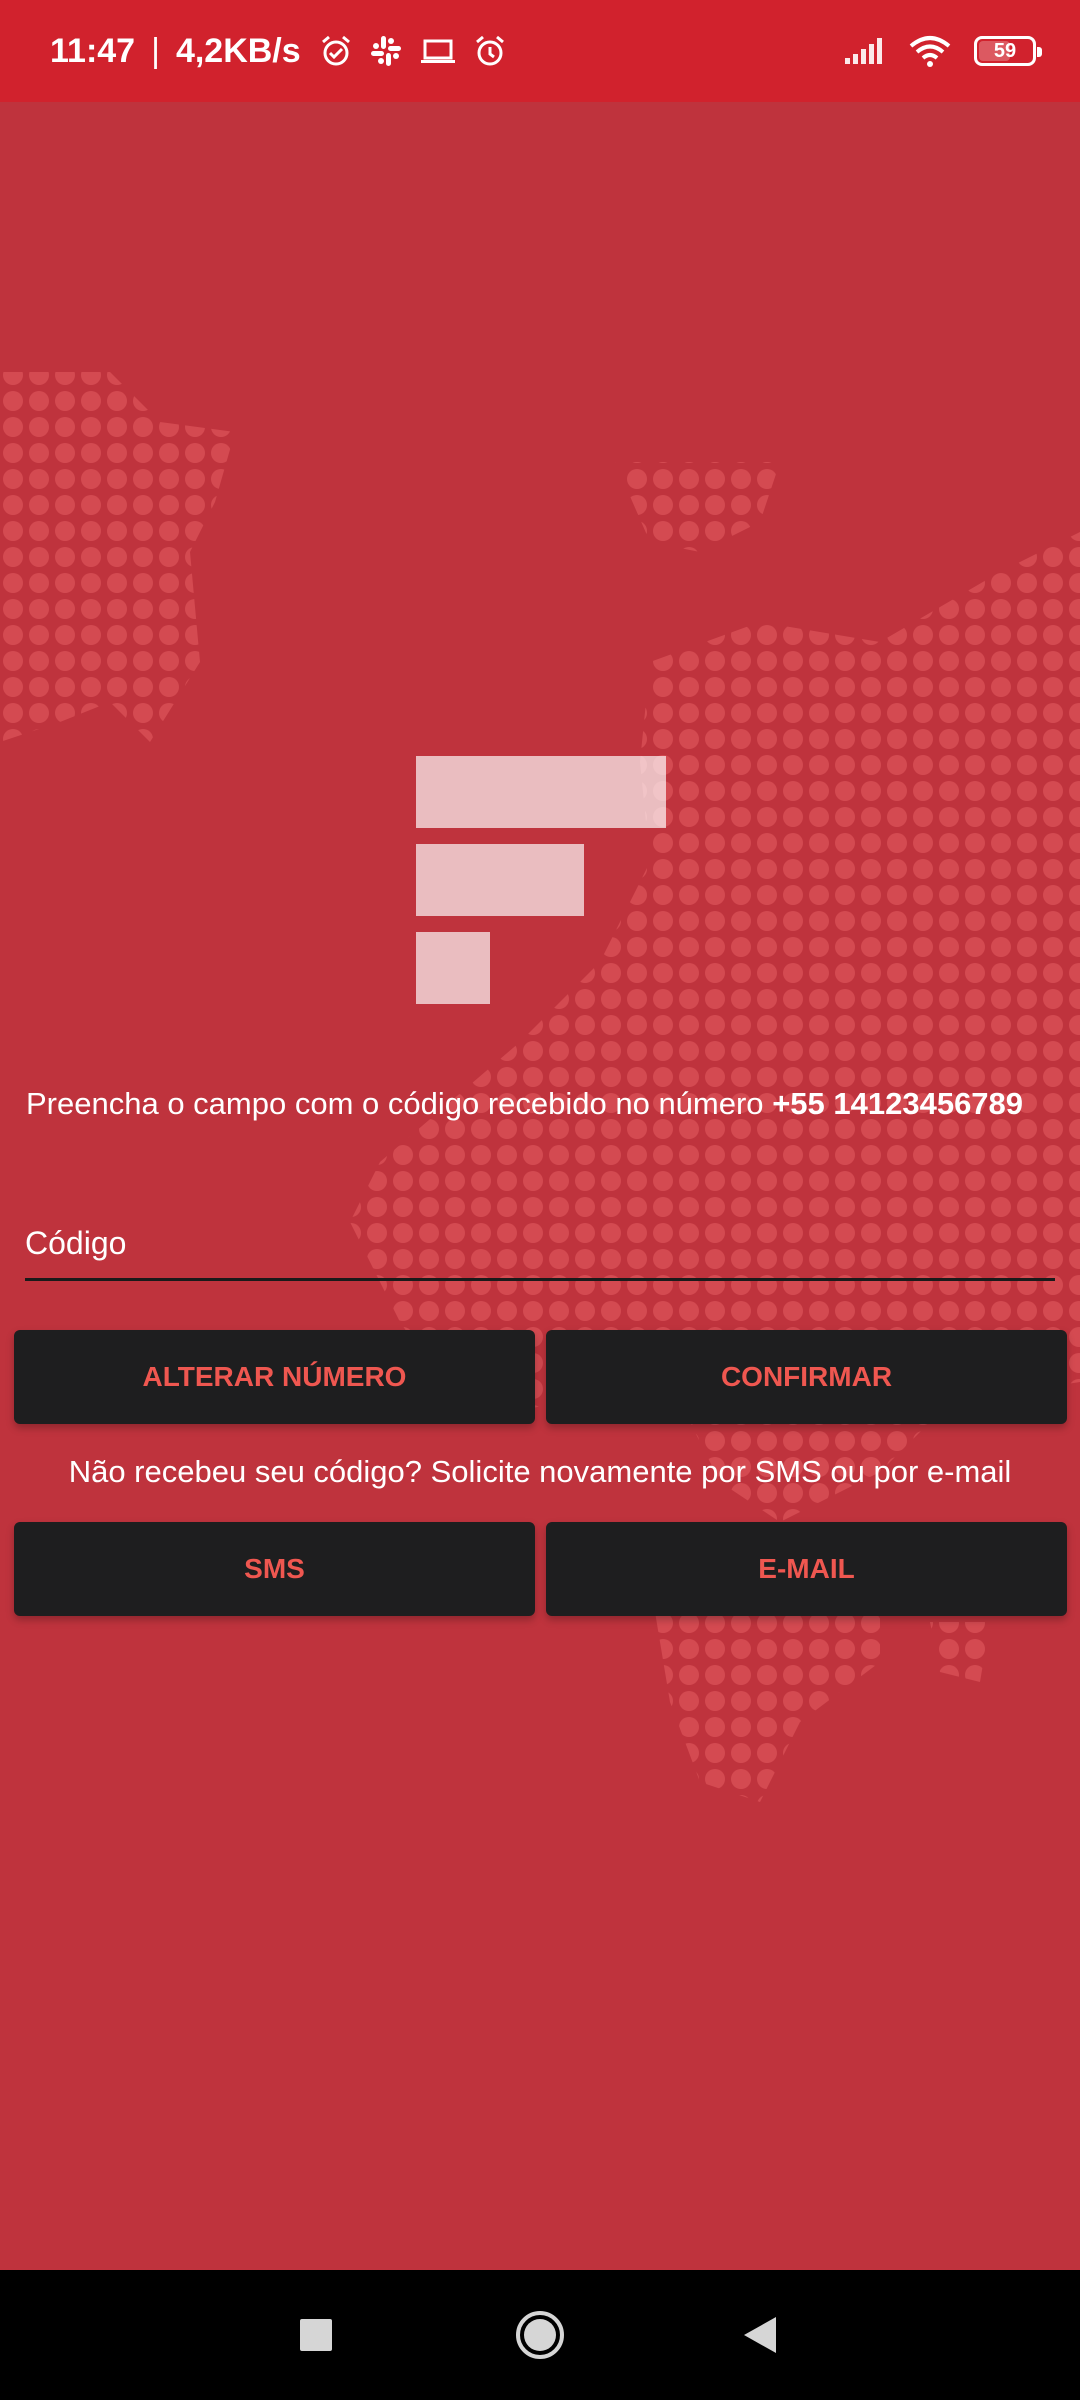 This screenshot has height=2400, width=1080. I want to click on slack-icon, so click(385, 51).